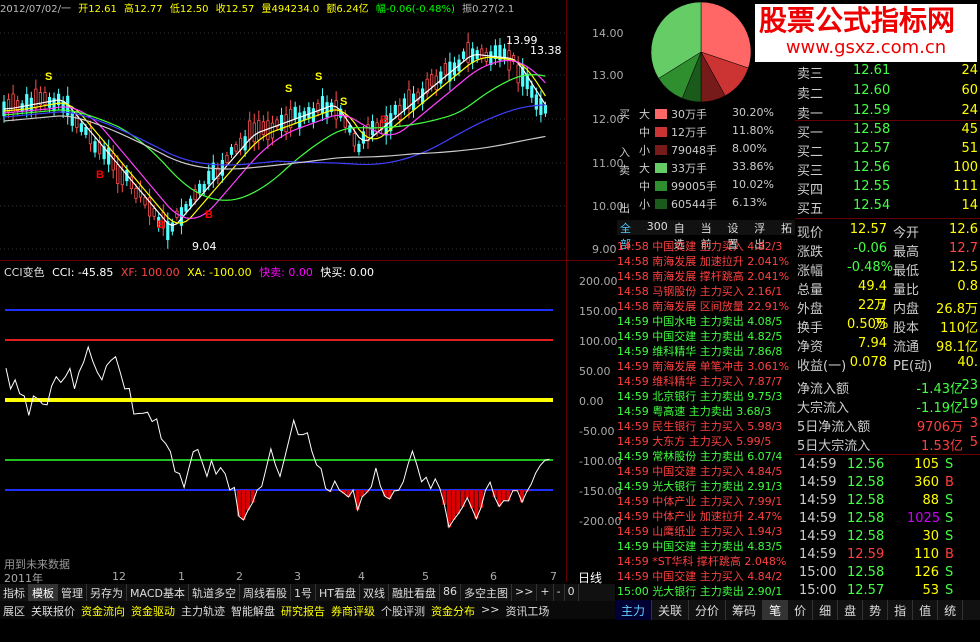 This screenshot has width=980, height=642. Describe the element at coordinates (14, 610) in the screenshot. I see `bottom-tab-0: 展区` at that location.